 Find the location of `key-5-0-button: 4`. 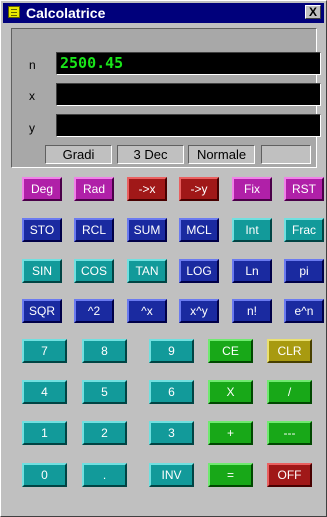

key-5-0-button: 4 is located at coordinates (44, 392).